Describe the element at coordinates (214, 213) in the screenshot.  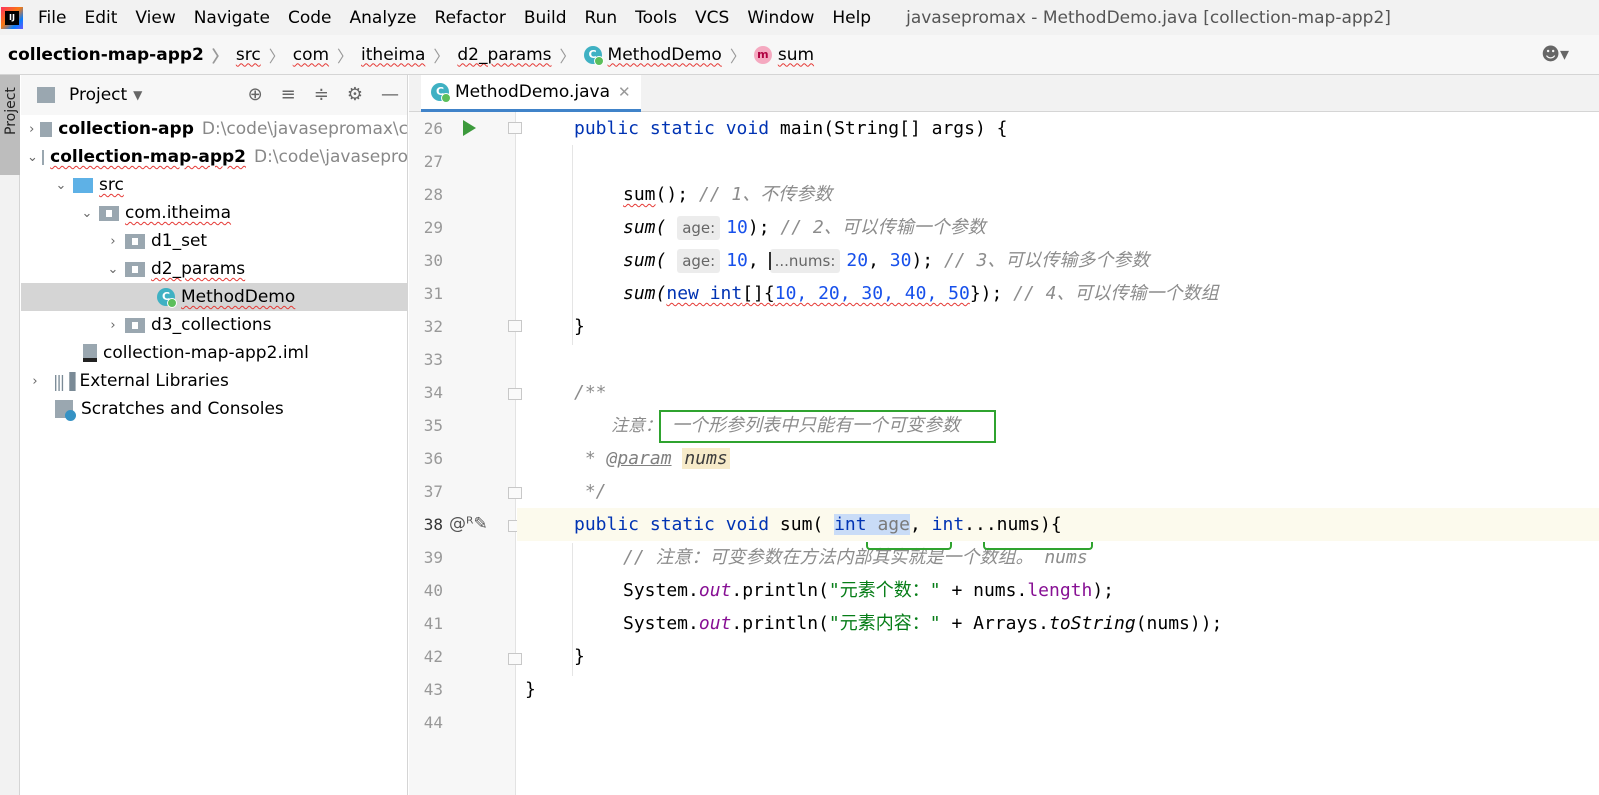
I see `tree-item-com-itheima: ⌄ com.itheima` at that location.